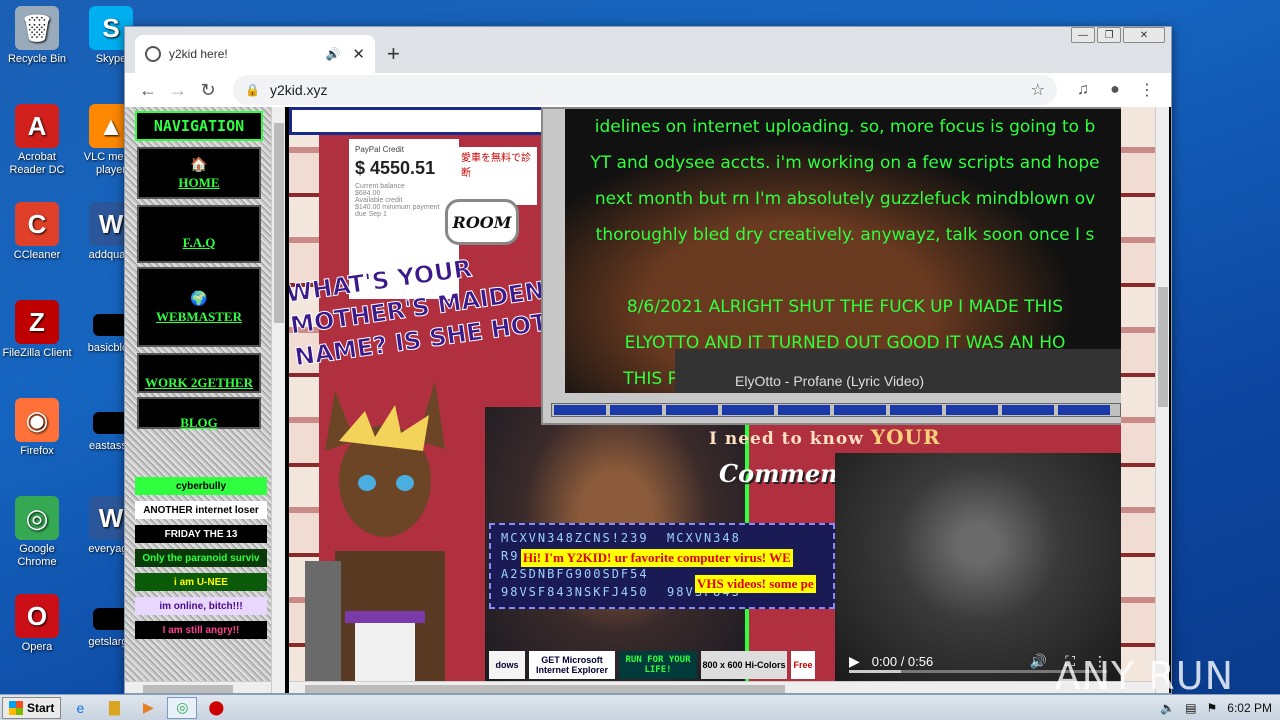  I want to click on nav-link: BLOG, so click(199, 423).